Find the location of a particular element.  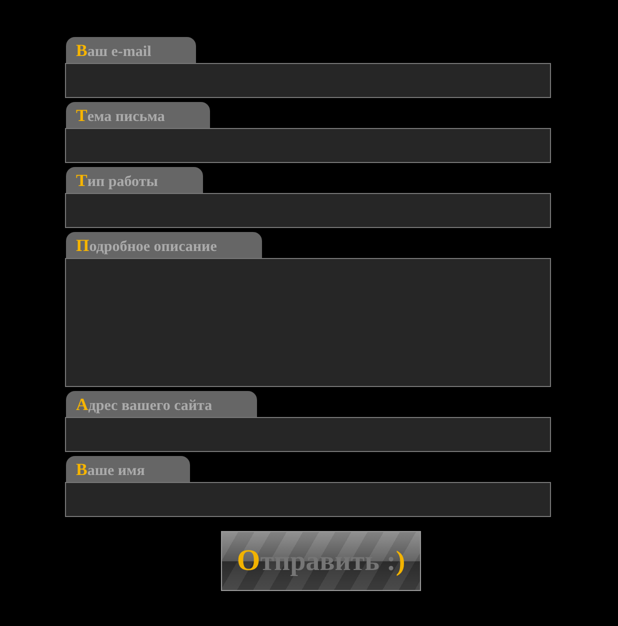

field-label: Подробное описание is located at coordinates (164, 245).